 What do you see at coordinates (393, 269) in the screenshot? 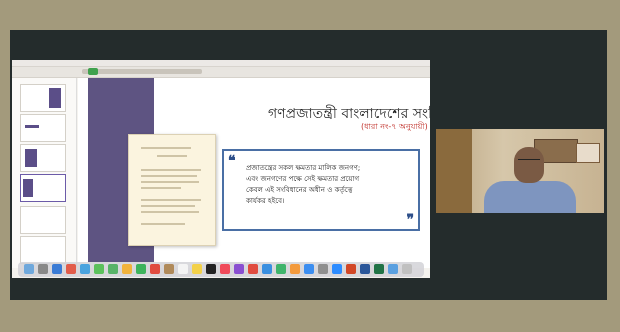
I see `downloads-icon` at bounding box center [393, 269].